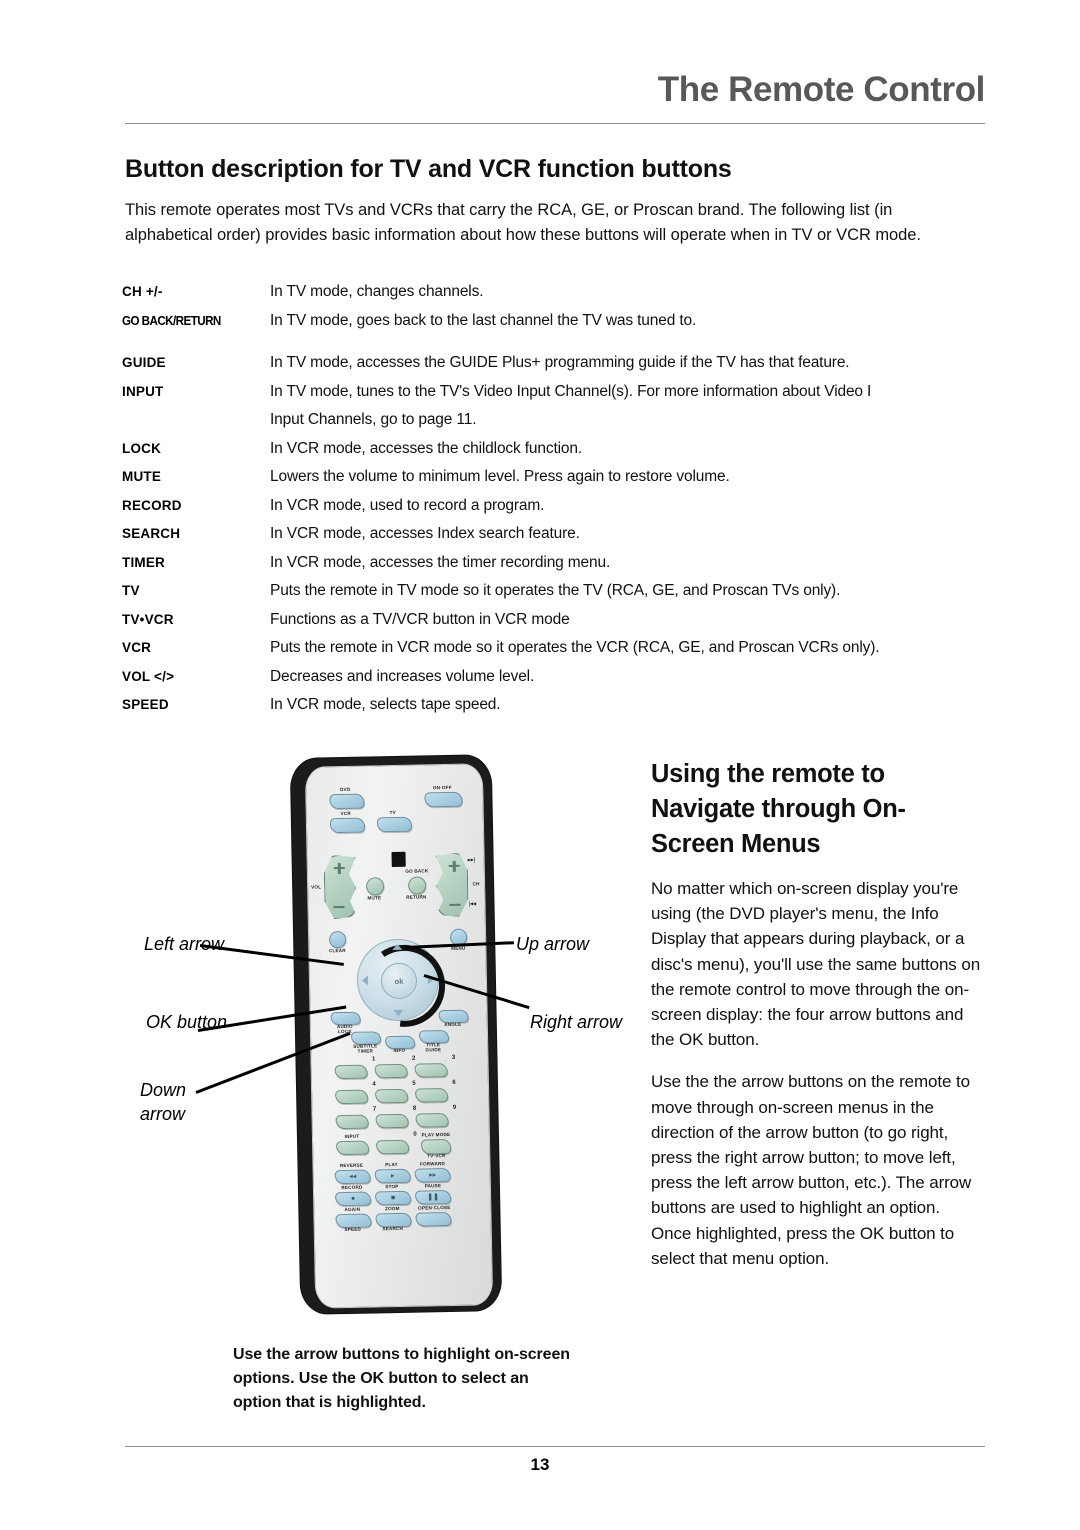 The image size is (1080, 1530). What do you see at coordinates (433, 1047) in the screenshot?
I see `remote-label-title-guide: TITLE GUIDE` at bounding box center [433, 1047].